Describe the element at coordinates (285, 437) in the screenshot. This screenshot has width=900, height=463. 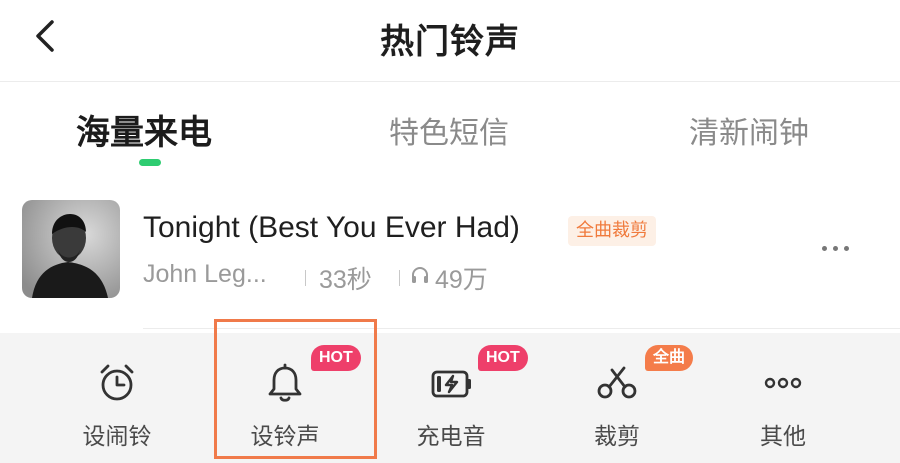
I see `set-ringtone-label: 设铃声` at that location.